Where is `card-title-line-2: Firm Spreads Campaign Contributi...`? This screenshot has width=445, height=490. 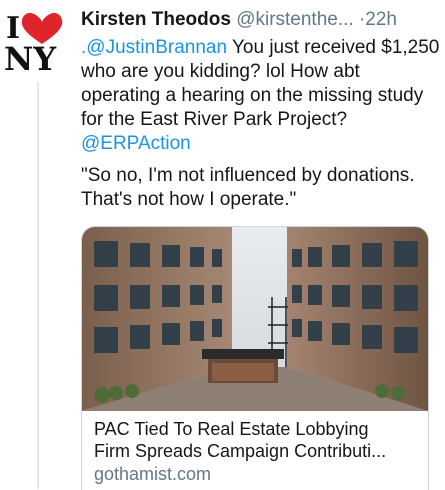 card-title-line-2: Firm Spreads Campaign Contributi... is located at coordinates (255, 451).